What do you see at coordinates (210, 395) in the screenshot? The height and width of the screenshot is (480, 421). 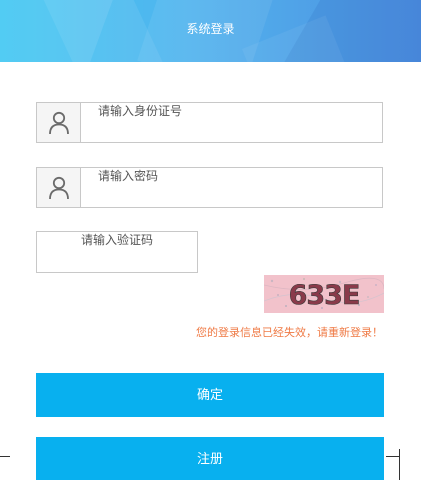 I see `confirm-button: 确定` at bounding box center [210, 395].